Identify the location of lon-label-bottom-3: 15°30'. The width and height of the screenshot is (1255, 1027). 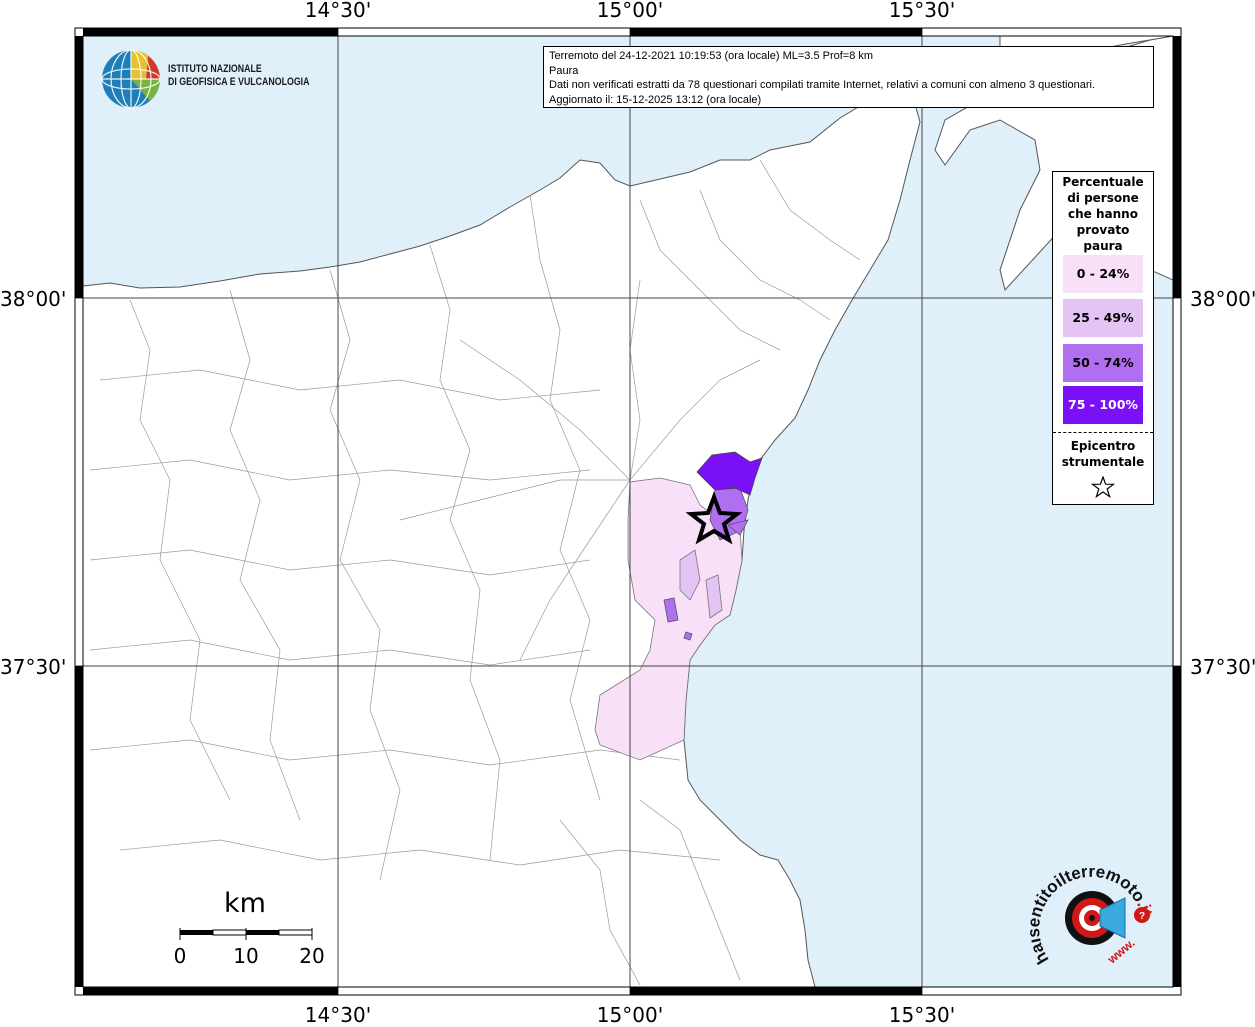
(922, 1015).